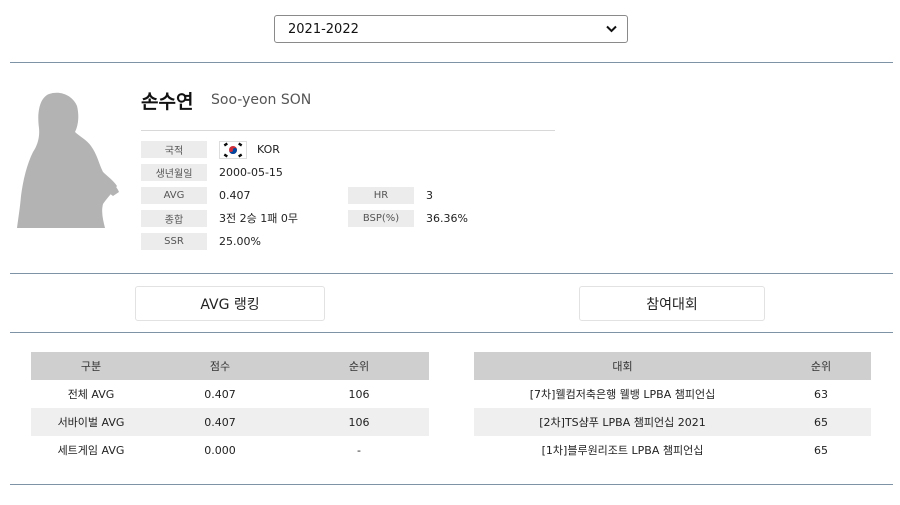 This screenshot has width=900, height=505. I want to click on table-row: 세트게임 AVG 0.000 -, so click(230, 450).